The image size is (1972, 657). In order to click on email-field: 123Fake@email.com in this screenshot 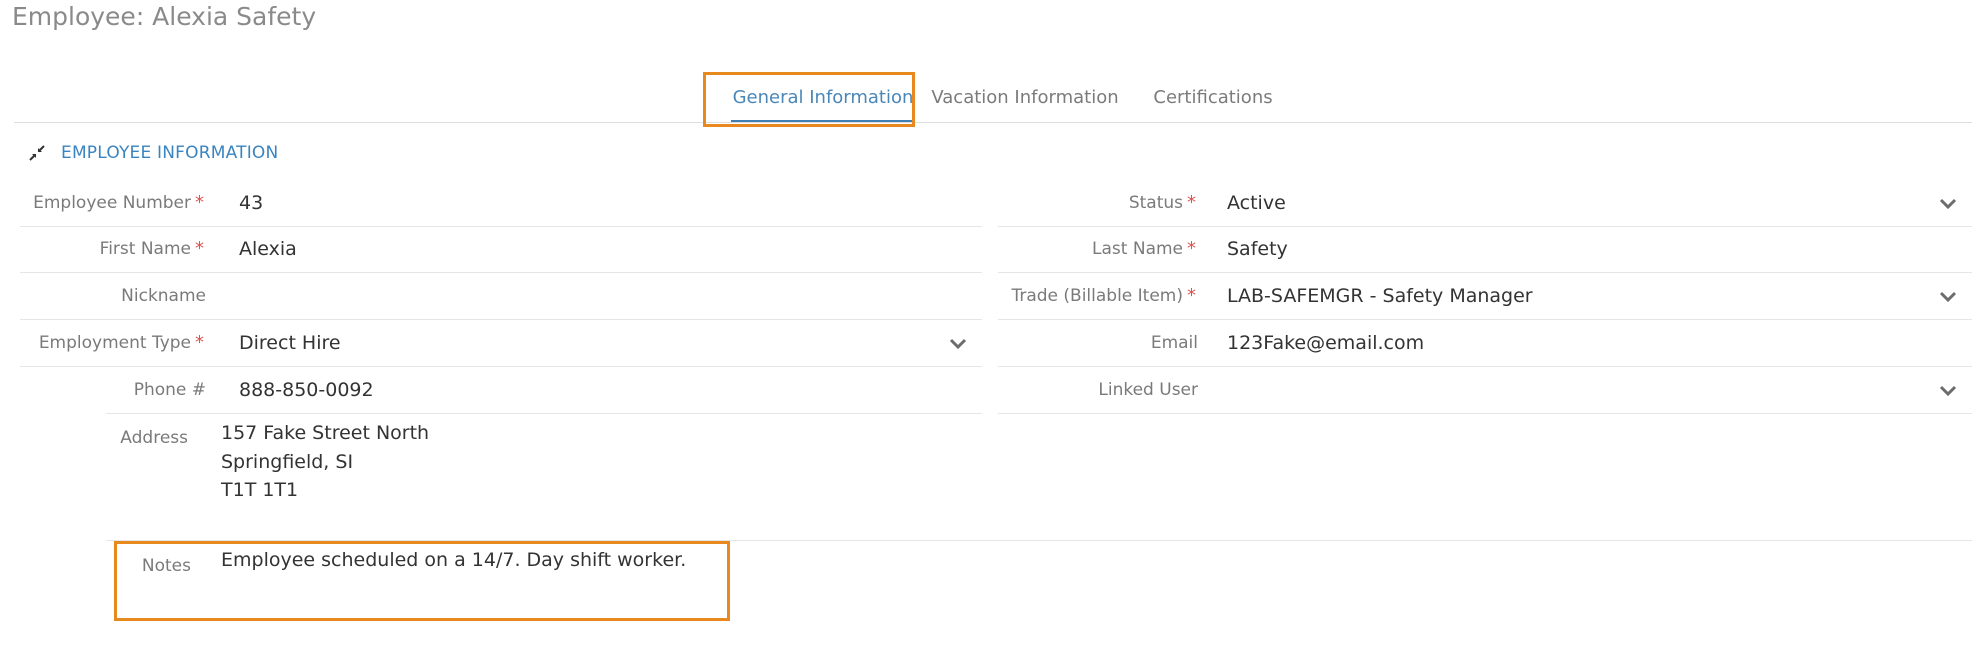, I will do `click(1325, 343)`.